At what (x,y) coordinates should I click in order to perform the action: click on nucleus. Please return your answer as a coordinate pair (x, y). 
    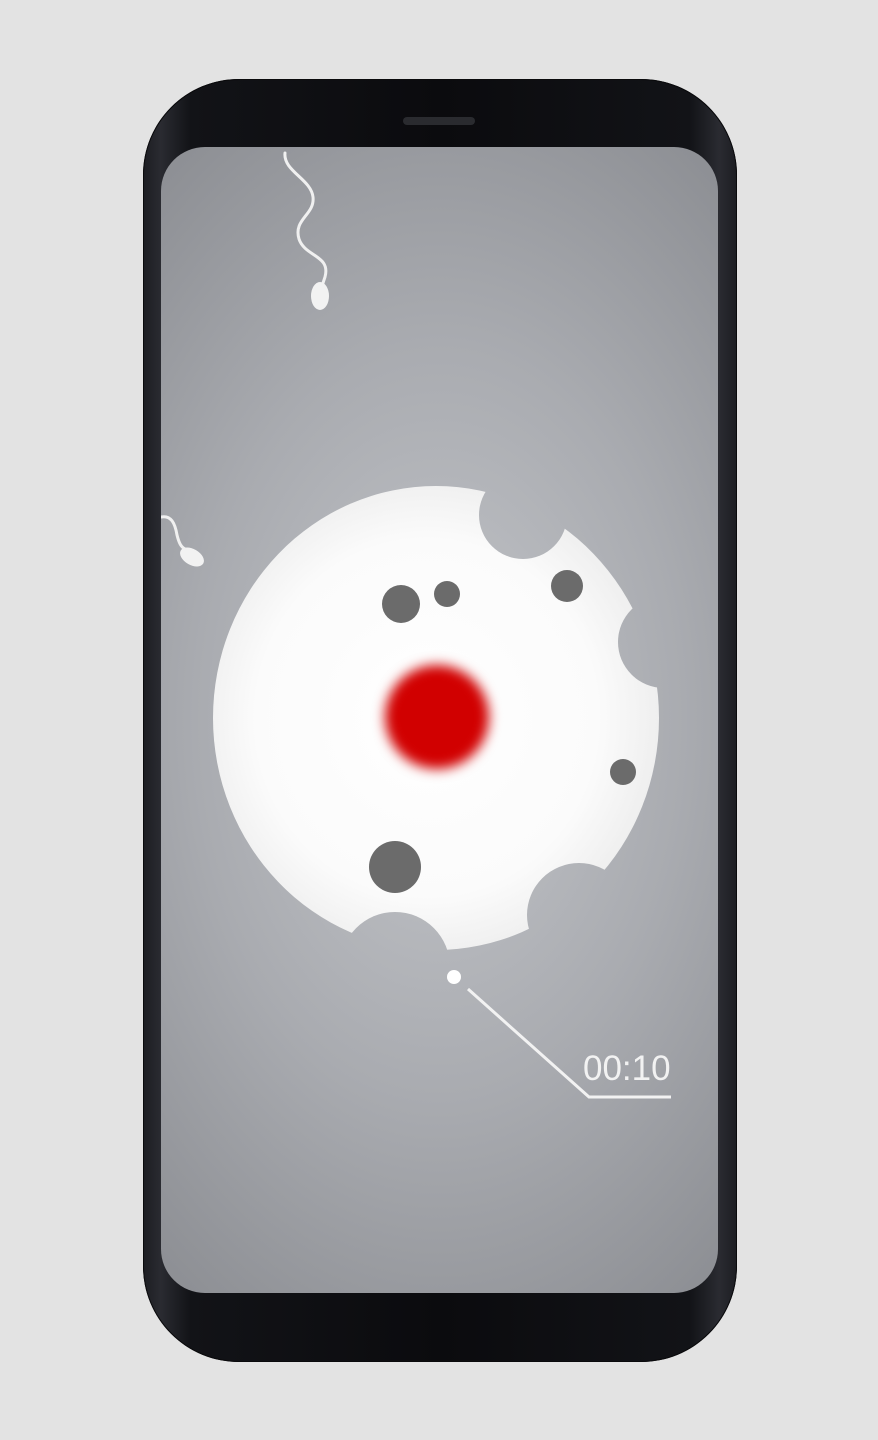
    Looking at the image, I should click on (437, 717).